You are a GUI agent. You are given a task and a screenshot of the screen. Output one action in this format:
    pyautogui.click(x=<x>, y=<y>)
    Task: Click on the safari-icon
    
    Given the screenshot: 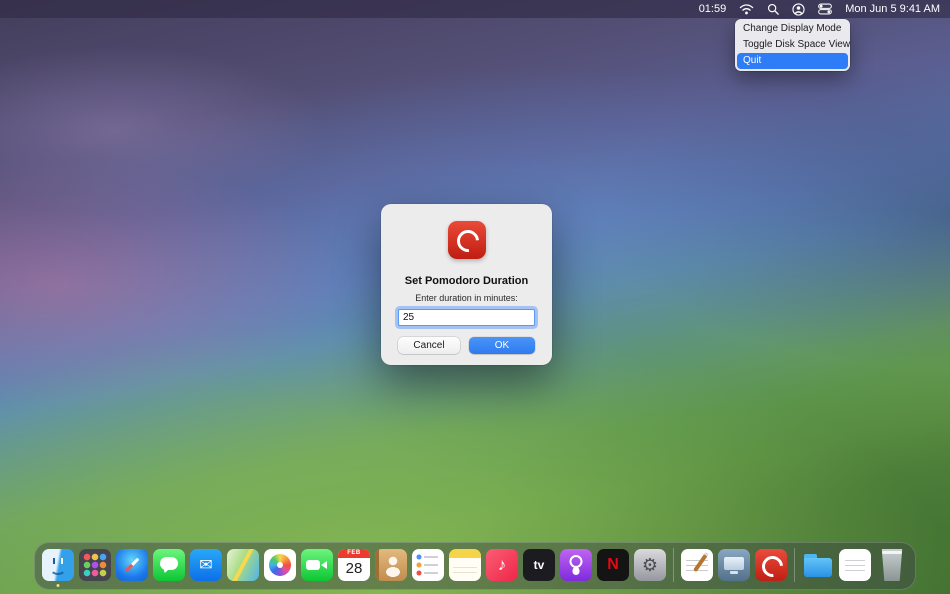 What is the action you would take?
    pyautogui.click(x=132, y=565)
    